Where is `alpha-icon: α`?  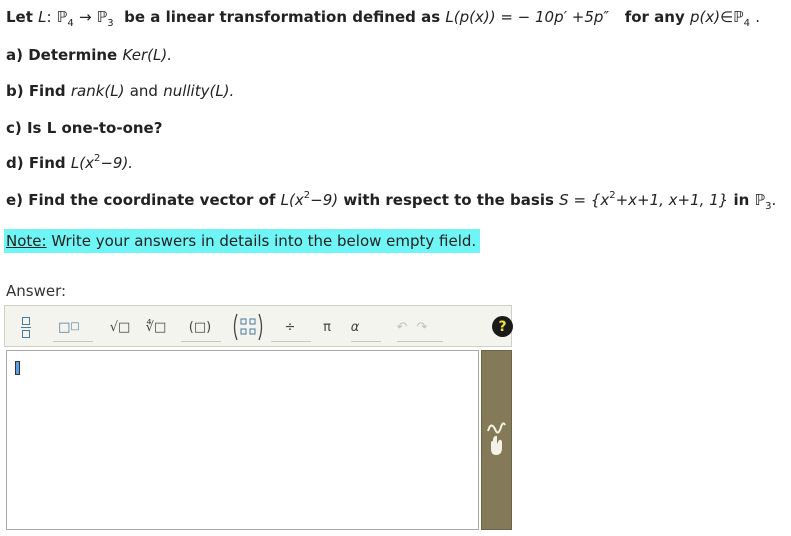 alpha-icon: α is located at coordinates (355, 327).